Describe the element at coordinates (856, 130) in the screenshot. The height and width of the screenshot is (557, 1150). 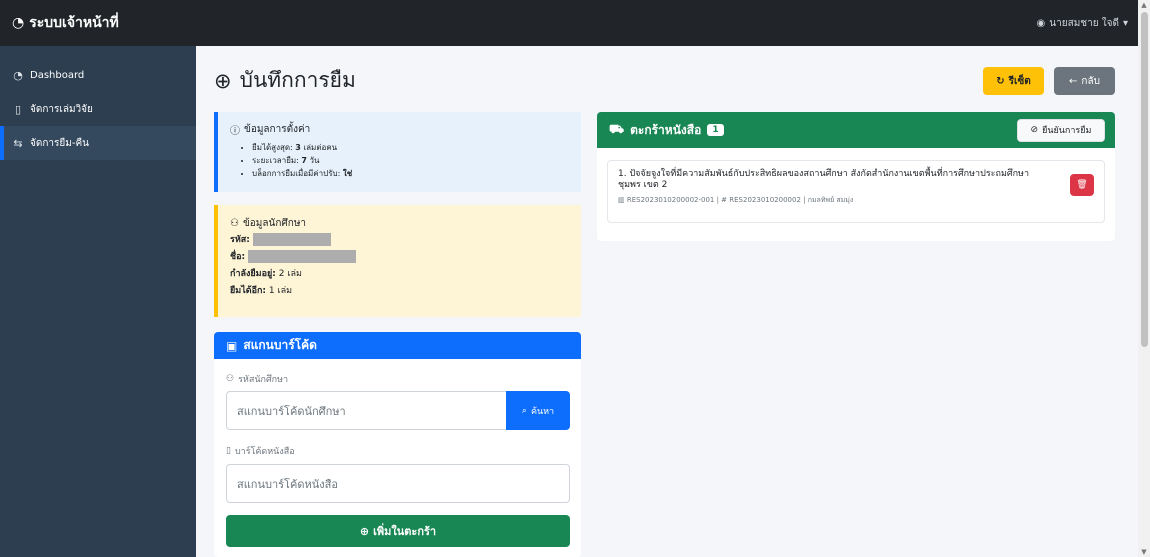
I see `cart-header: ⛟ ตะกร้าหนังสือ 1 ⊘ ยืนยันการยืม` at that location.